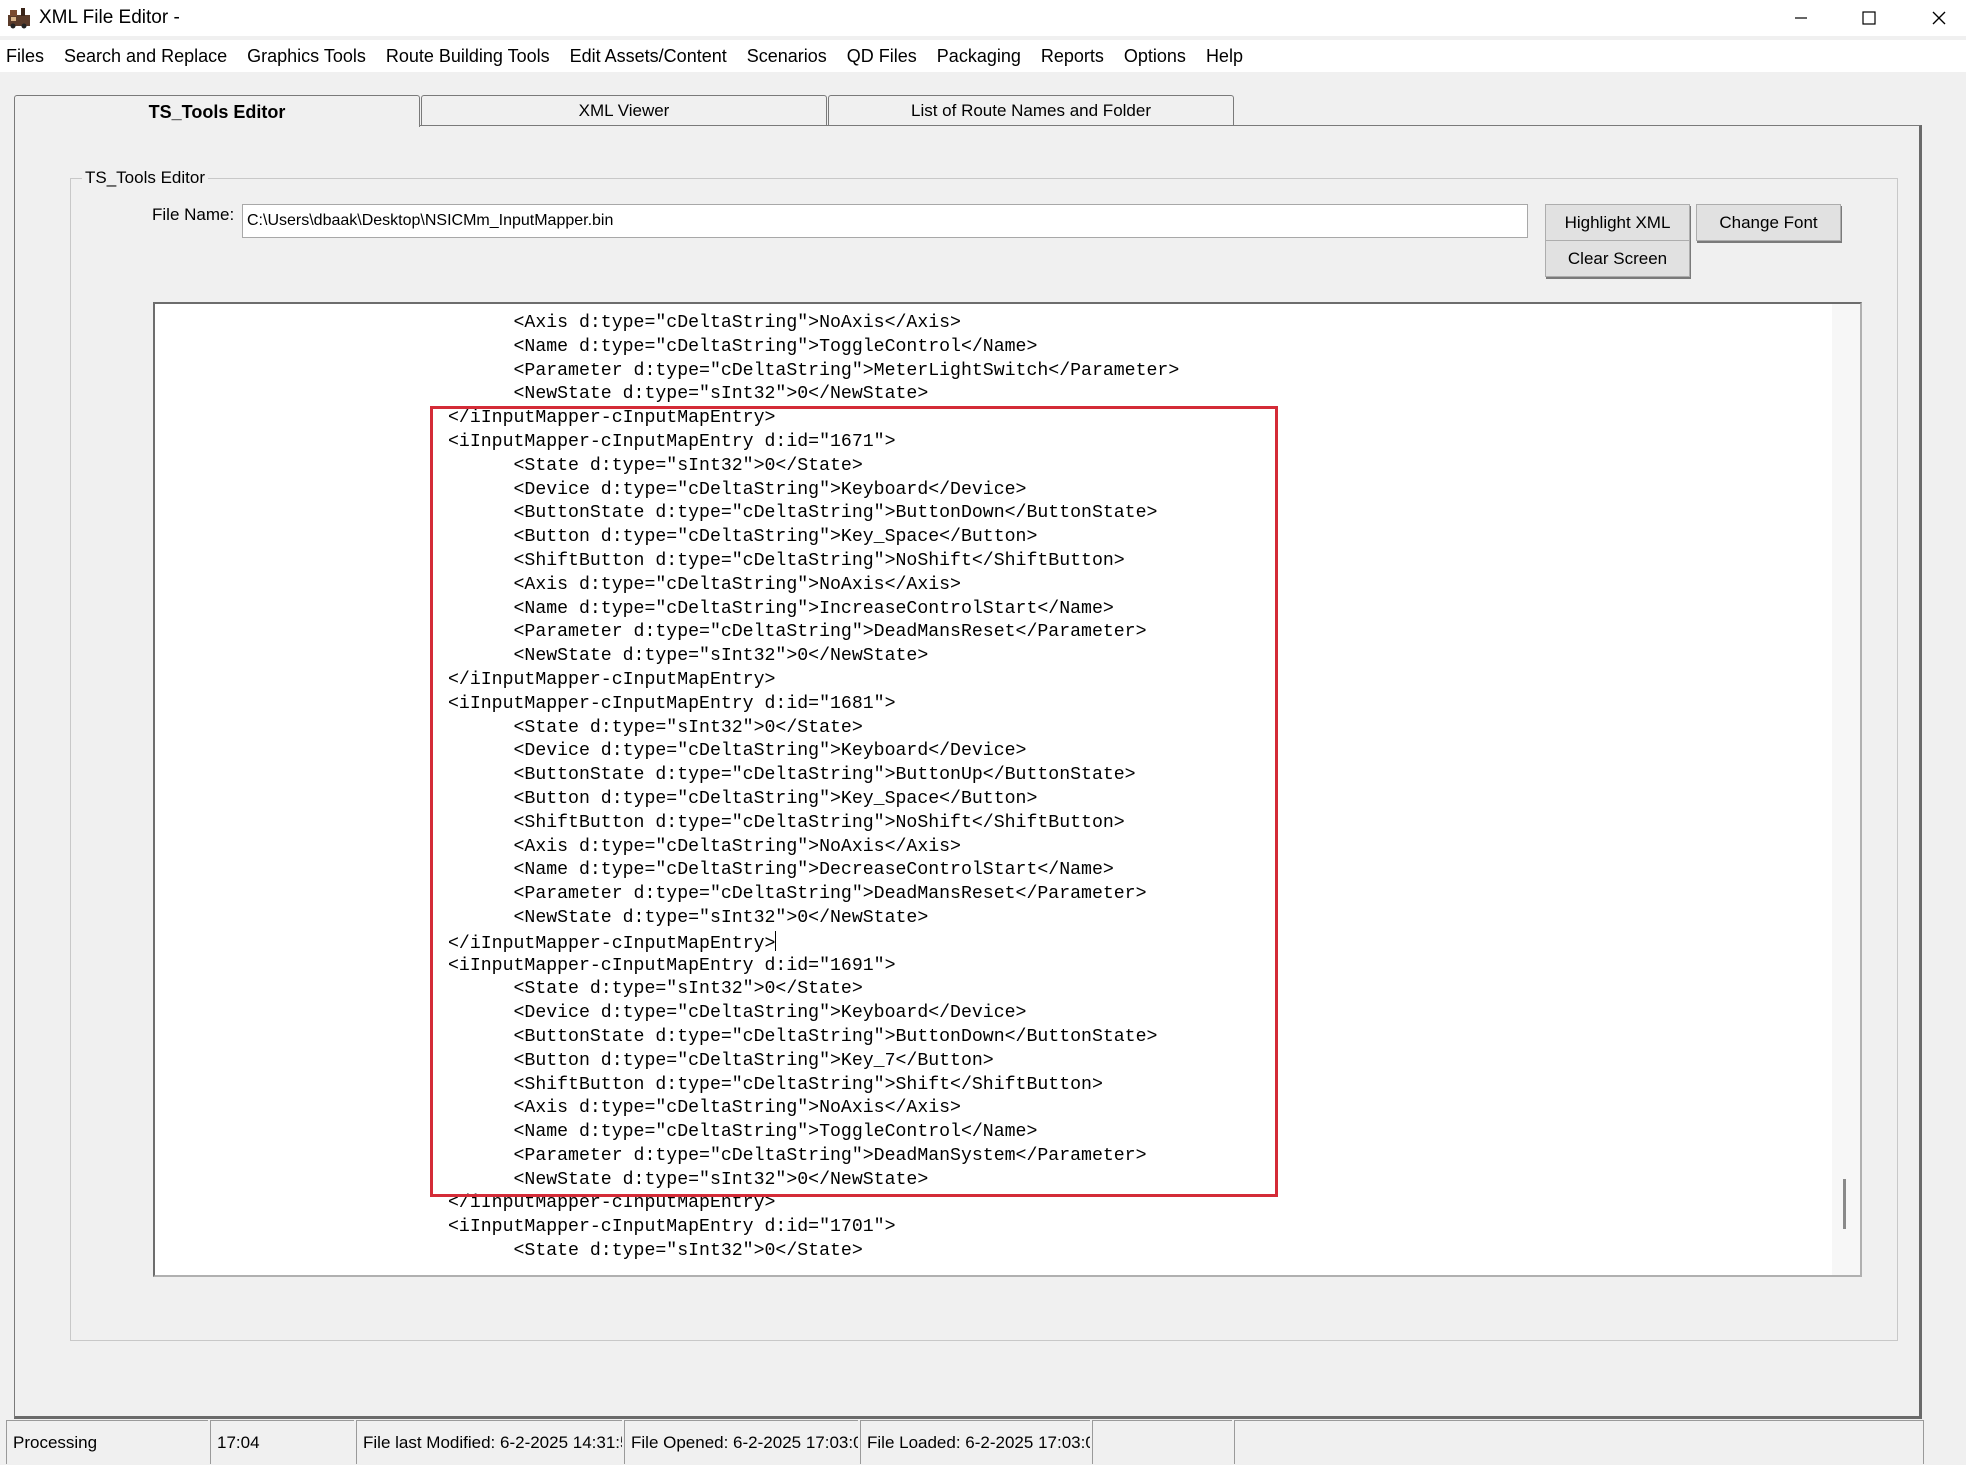 The height and width of the screenshot is (1465, 1966). Describe the element at coordinates (109, 17) in the screenshot. I see `window-title: XML File Editor -` at that location.